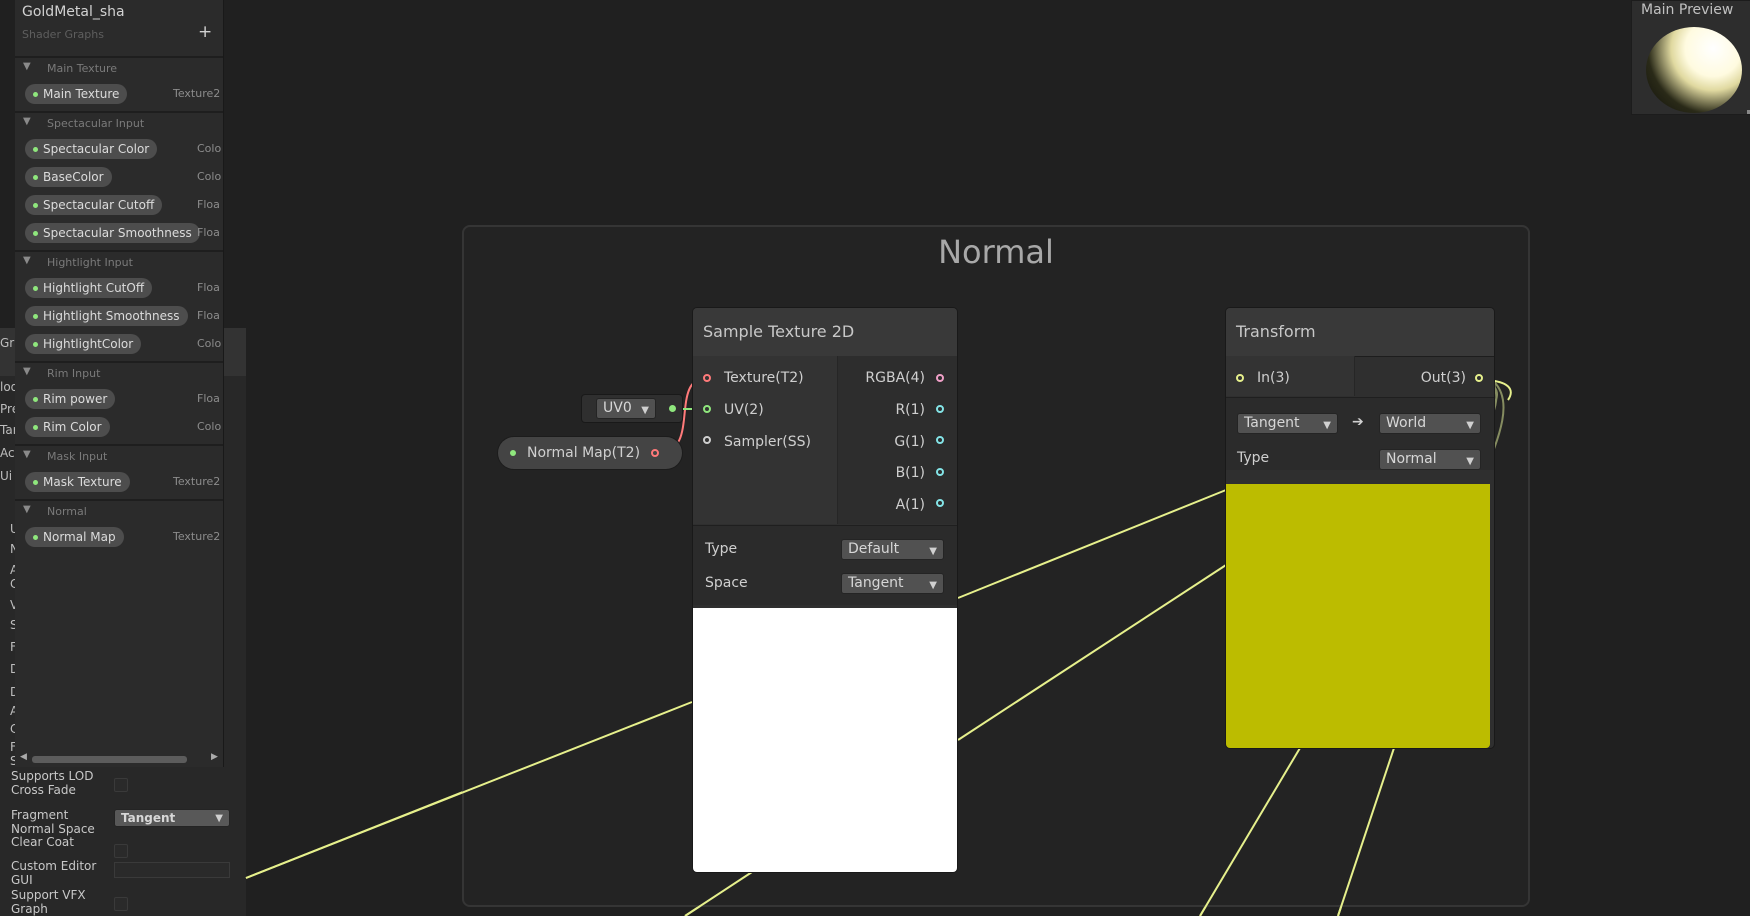 Image resolution: width=1750 pixels, height=916 pixels. Describe the element at coordinates (672, 408) in the screenshot. I see `uv0-output-port` at that location.